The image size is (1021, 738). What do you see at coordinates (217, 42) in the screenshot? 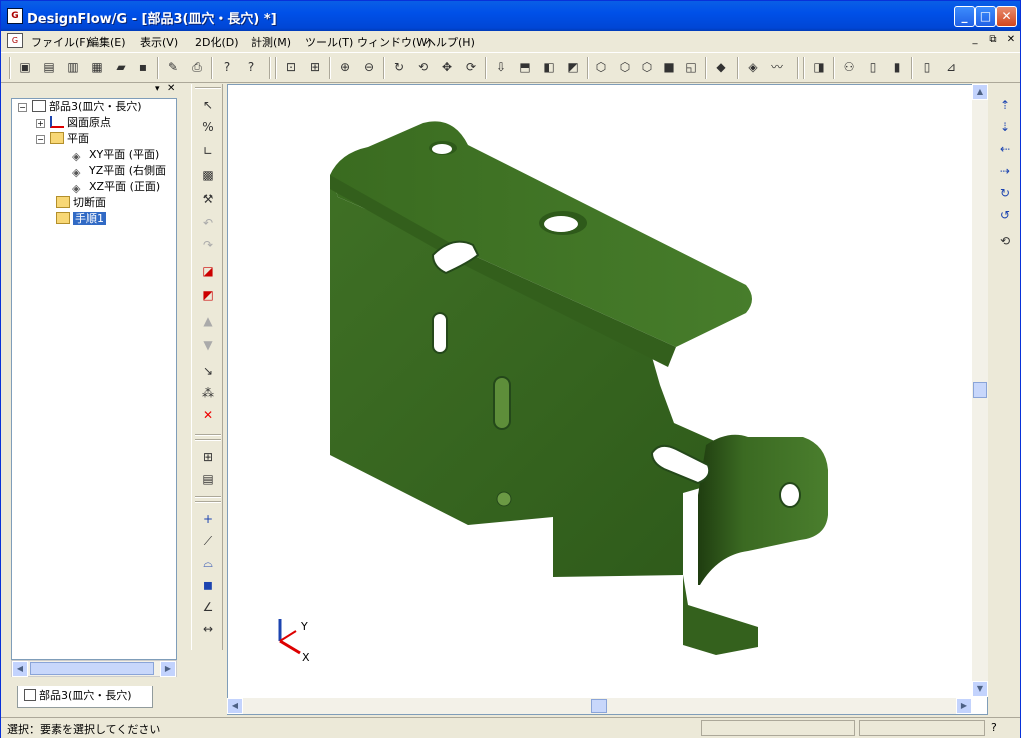
I see `menu-2d: 2D化(D)` at bounding box center [217, 42].